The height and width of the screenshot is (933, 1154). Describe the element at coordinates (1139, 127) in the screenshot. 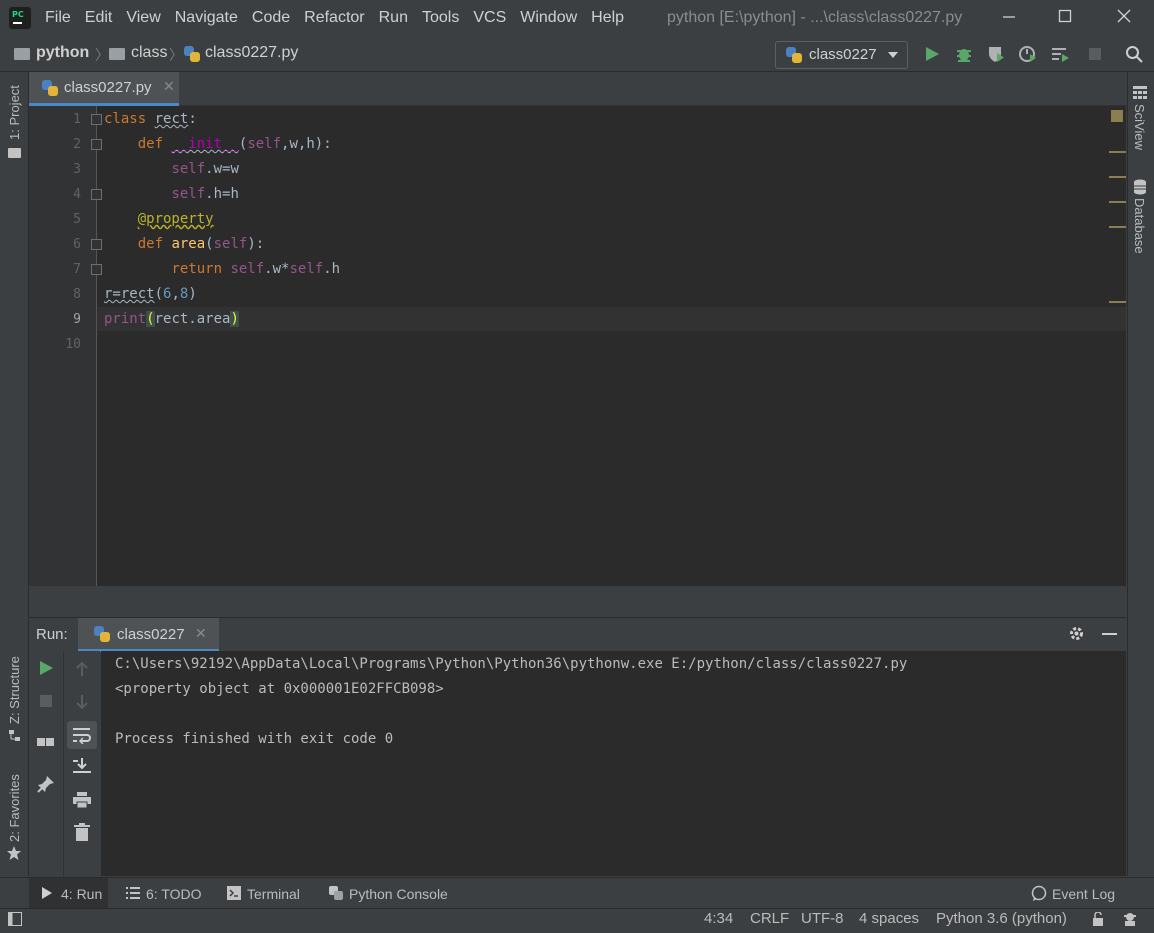

I see `sciview-tool-tab: SciView` at that location.